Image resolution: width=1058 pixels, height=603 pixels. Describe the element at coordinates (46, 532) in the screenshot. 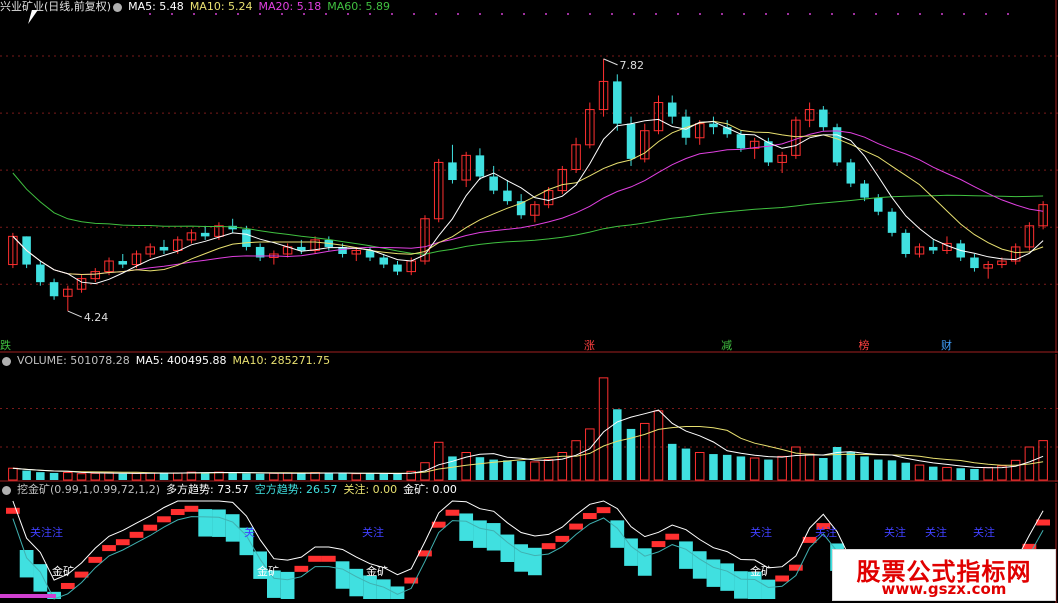

I see `guanzhu-label: 关注注` at that location.